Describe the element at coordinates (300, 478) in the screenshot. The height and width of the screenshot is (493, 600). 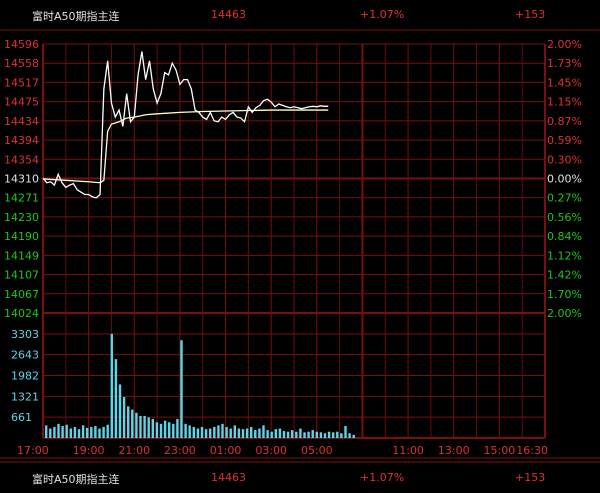
I see `bottom-quote-bar: 富时A50期指主连 14463 +1.07% +153` at that location.